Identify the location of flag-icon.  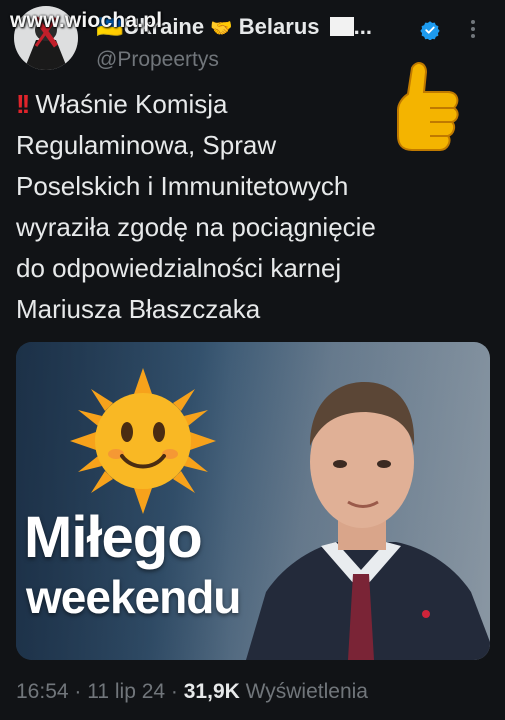
(341, 26).